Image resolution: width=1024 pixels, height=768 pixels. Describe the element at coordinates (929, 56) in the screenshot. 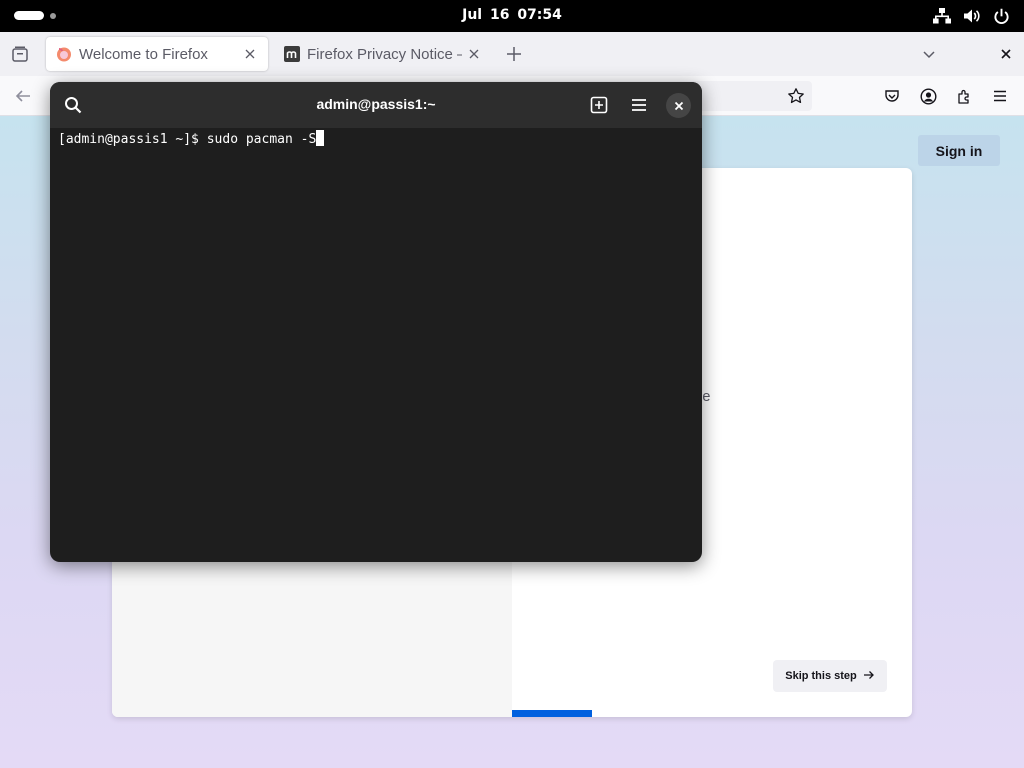

I see `chevron-down-icon` at that location.